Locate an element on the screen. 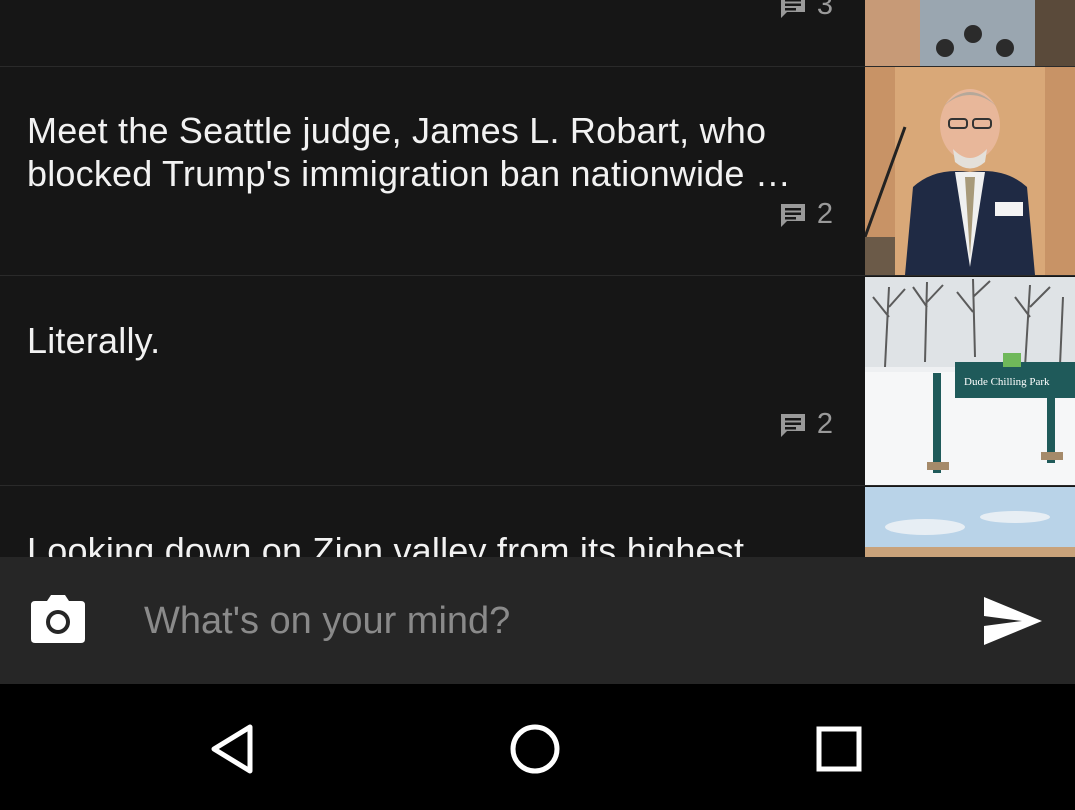 The width and height of the screenshot is (1075, 810). send-icon is located at coordinates (1013, 621).